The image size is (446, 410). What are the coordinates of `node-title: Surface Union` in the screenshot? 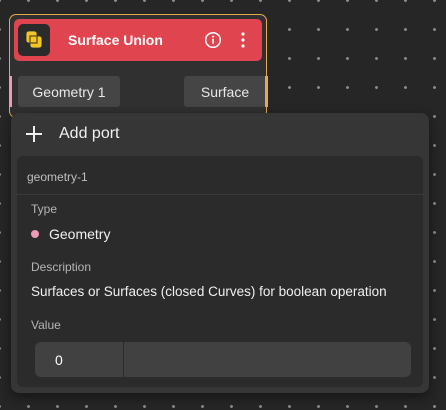 It's located at (115, 40).